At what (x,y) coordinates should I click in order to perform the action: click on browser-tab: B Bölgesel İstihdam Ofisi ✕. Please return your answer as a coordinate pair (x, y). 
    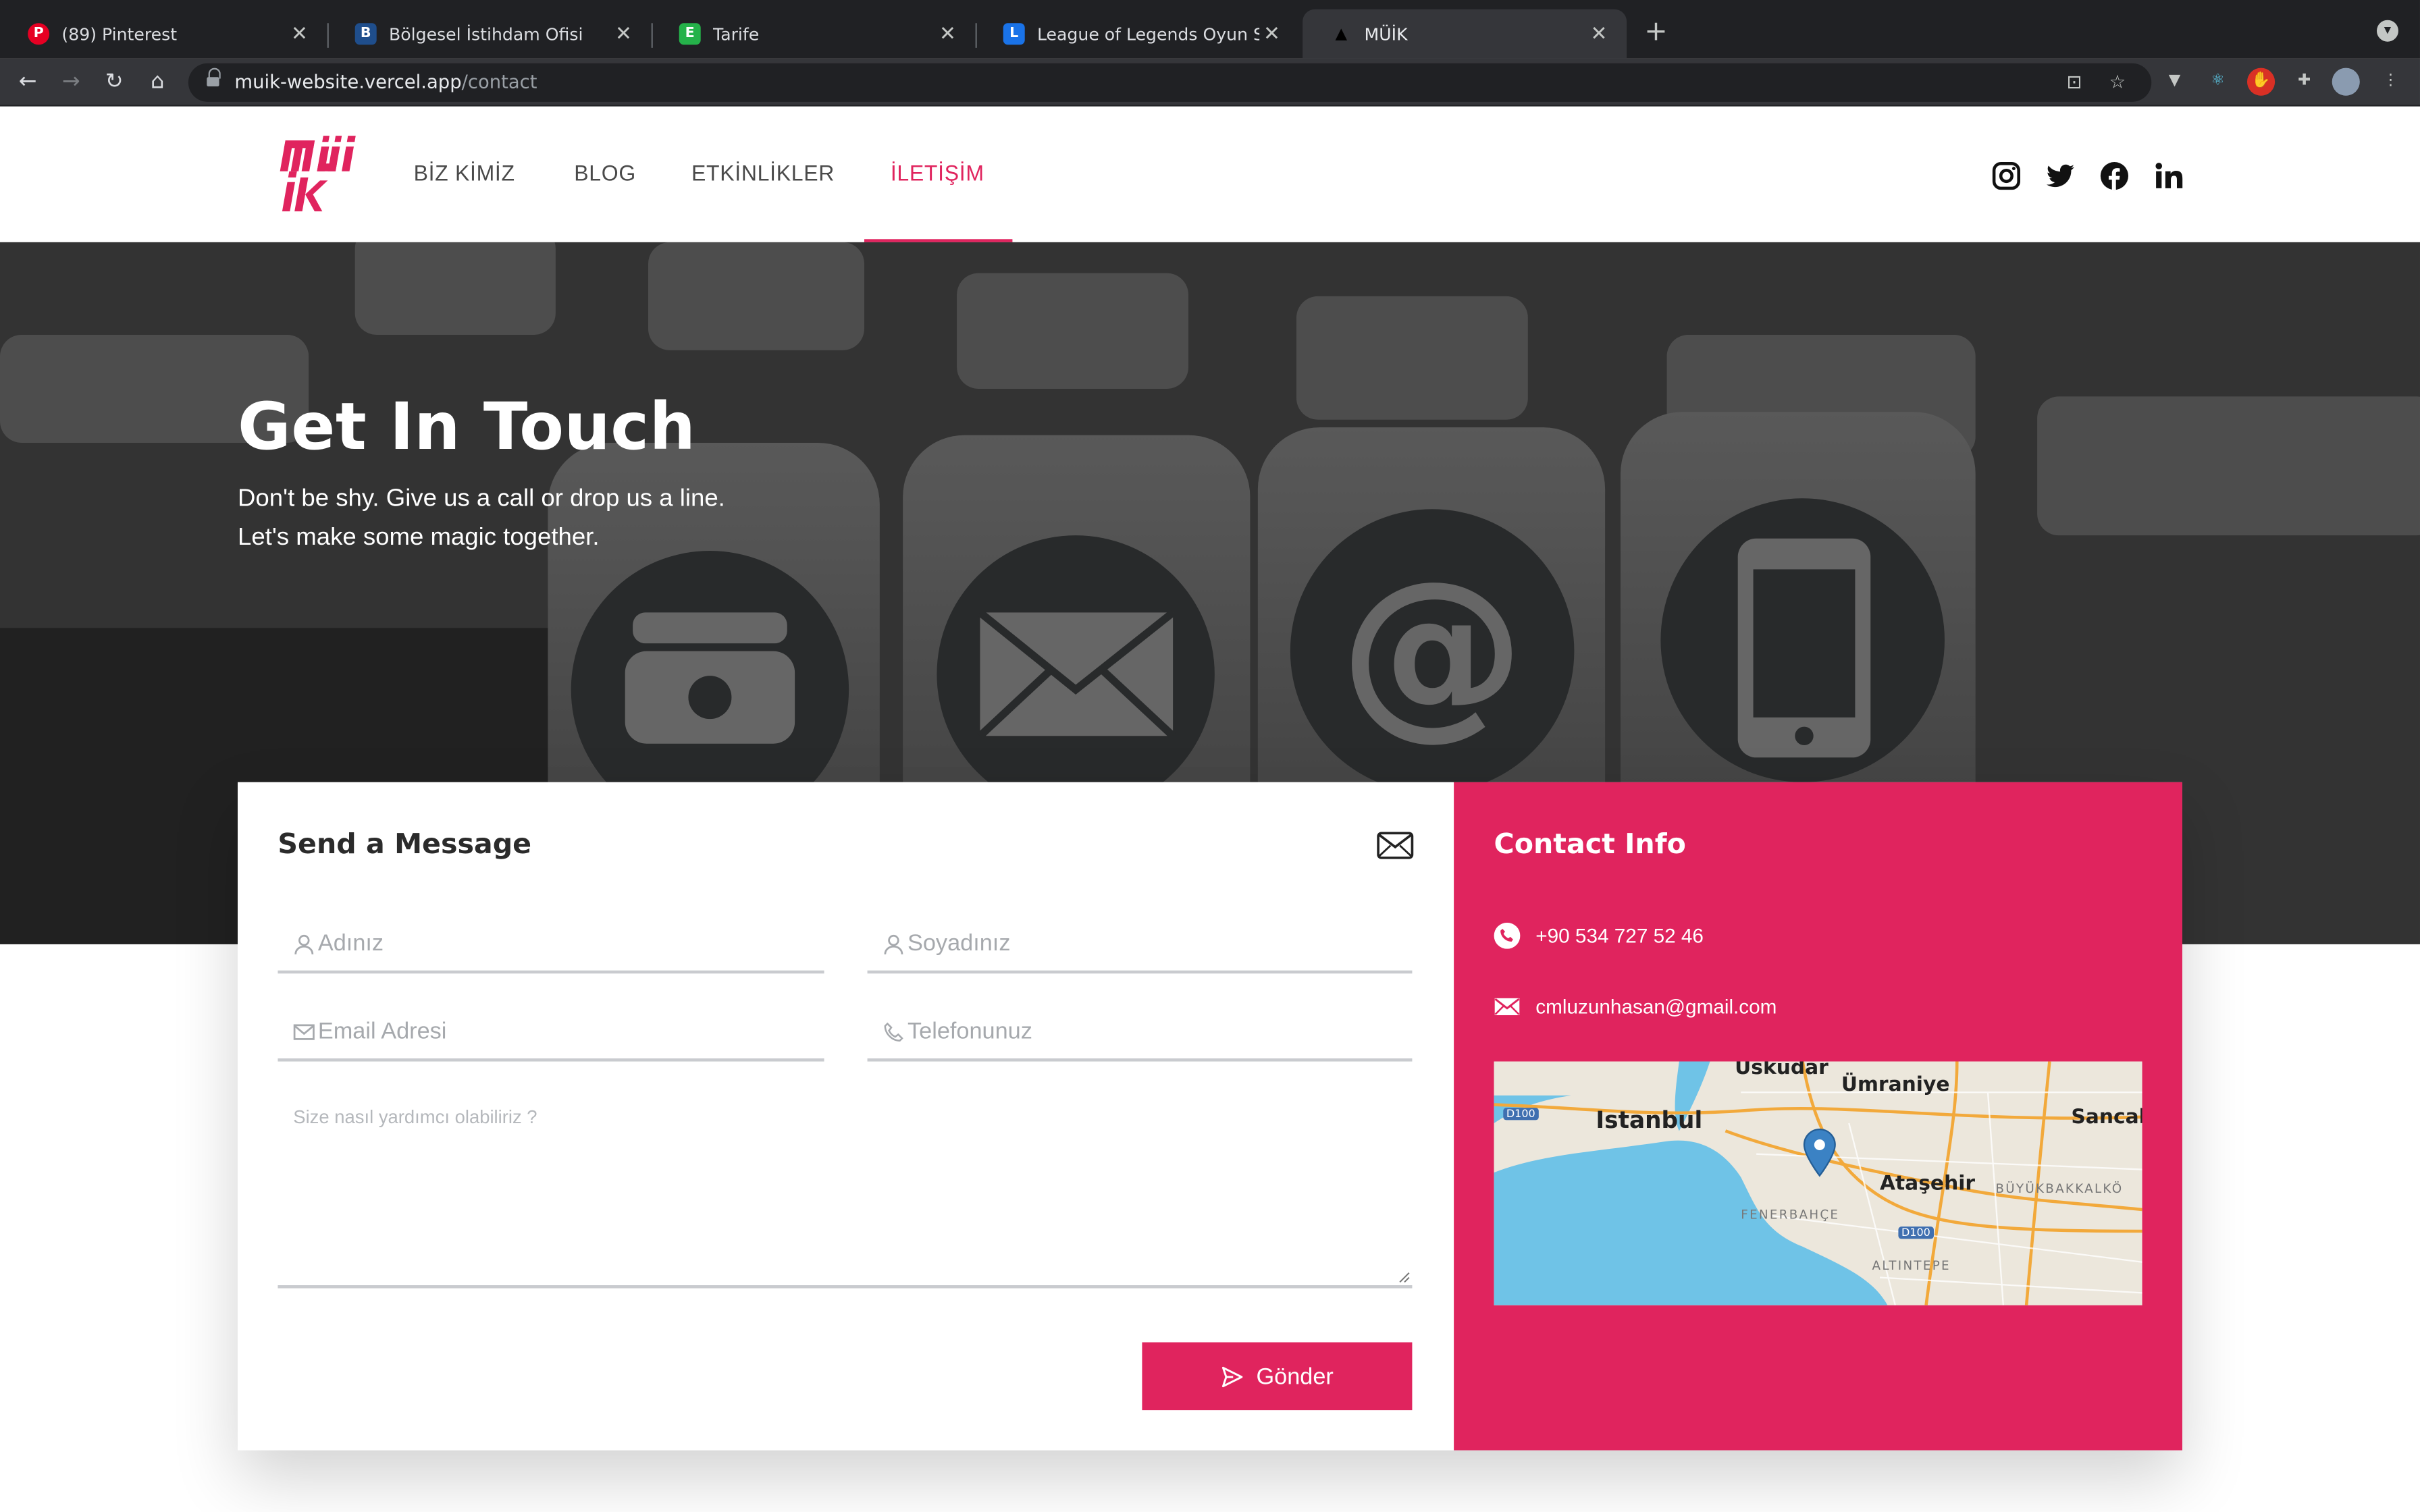
    Looking at the image, I should click on (490, 34).